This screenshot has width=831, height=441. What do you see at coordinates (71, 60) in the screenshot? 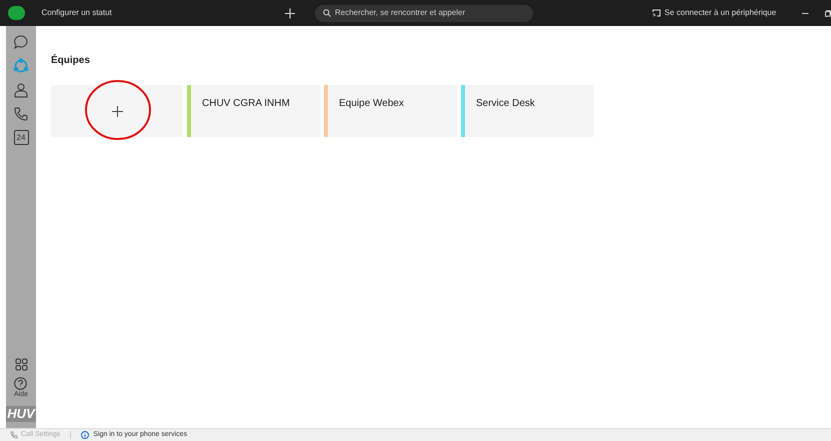
I see `page-title: Équipes` at bounding box center [71, 60].